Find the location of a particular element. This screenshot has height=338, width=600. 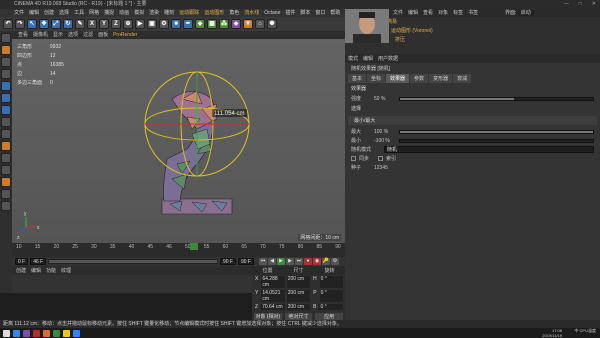

object-menu-item: 文件 is located at coordinates (398, 13).